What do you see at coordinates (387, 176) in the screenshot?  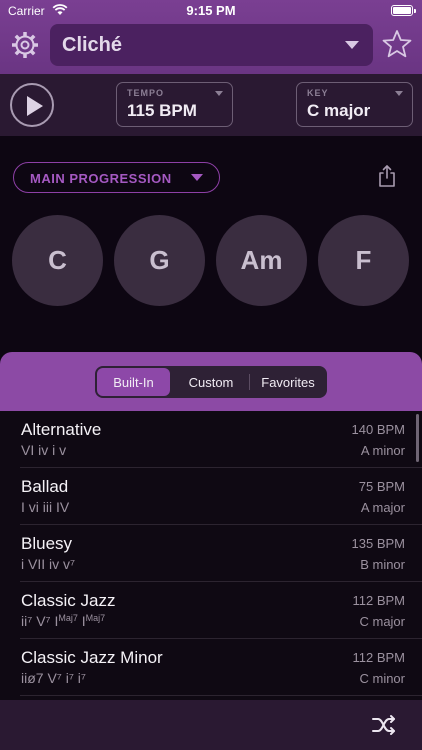 I see `share-icon` at bounding box center [387, 176].